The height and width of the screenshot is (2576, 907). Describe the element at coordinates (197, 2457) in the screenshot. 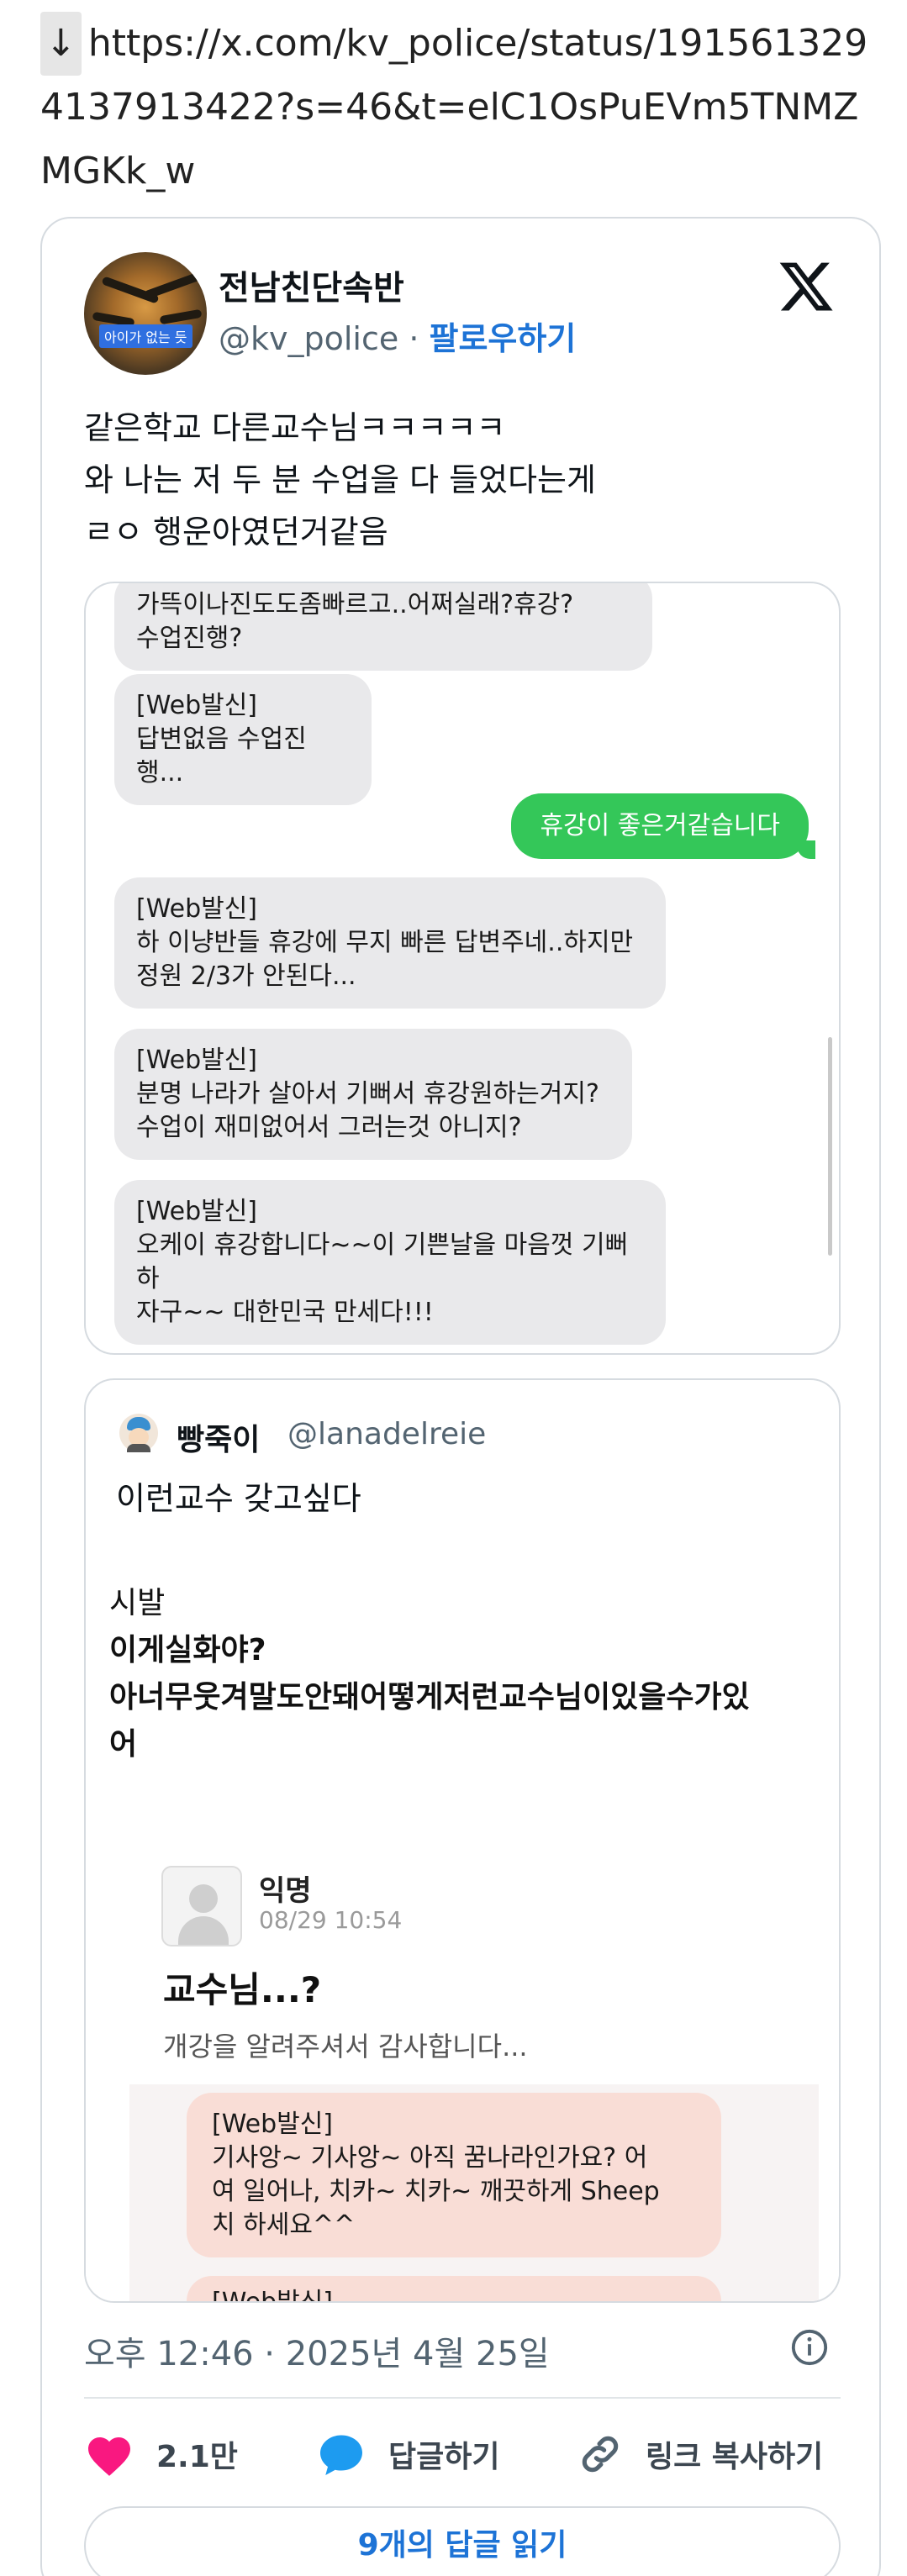

I see `like-count: 2.1만` at that location.